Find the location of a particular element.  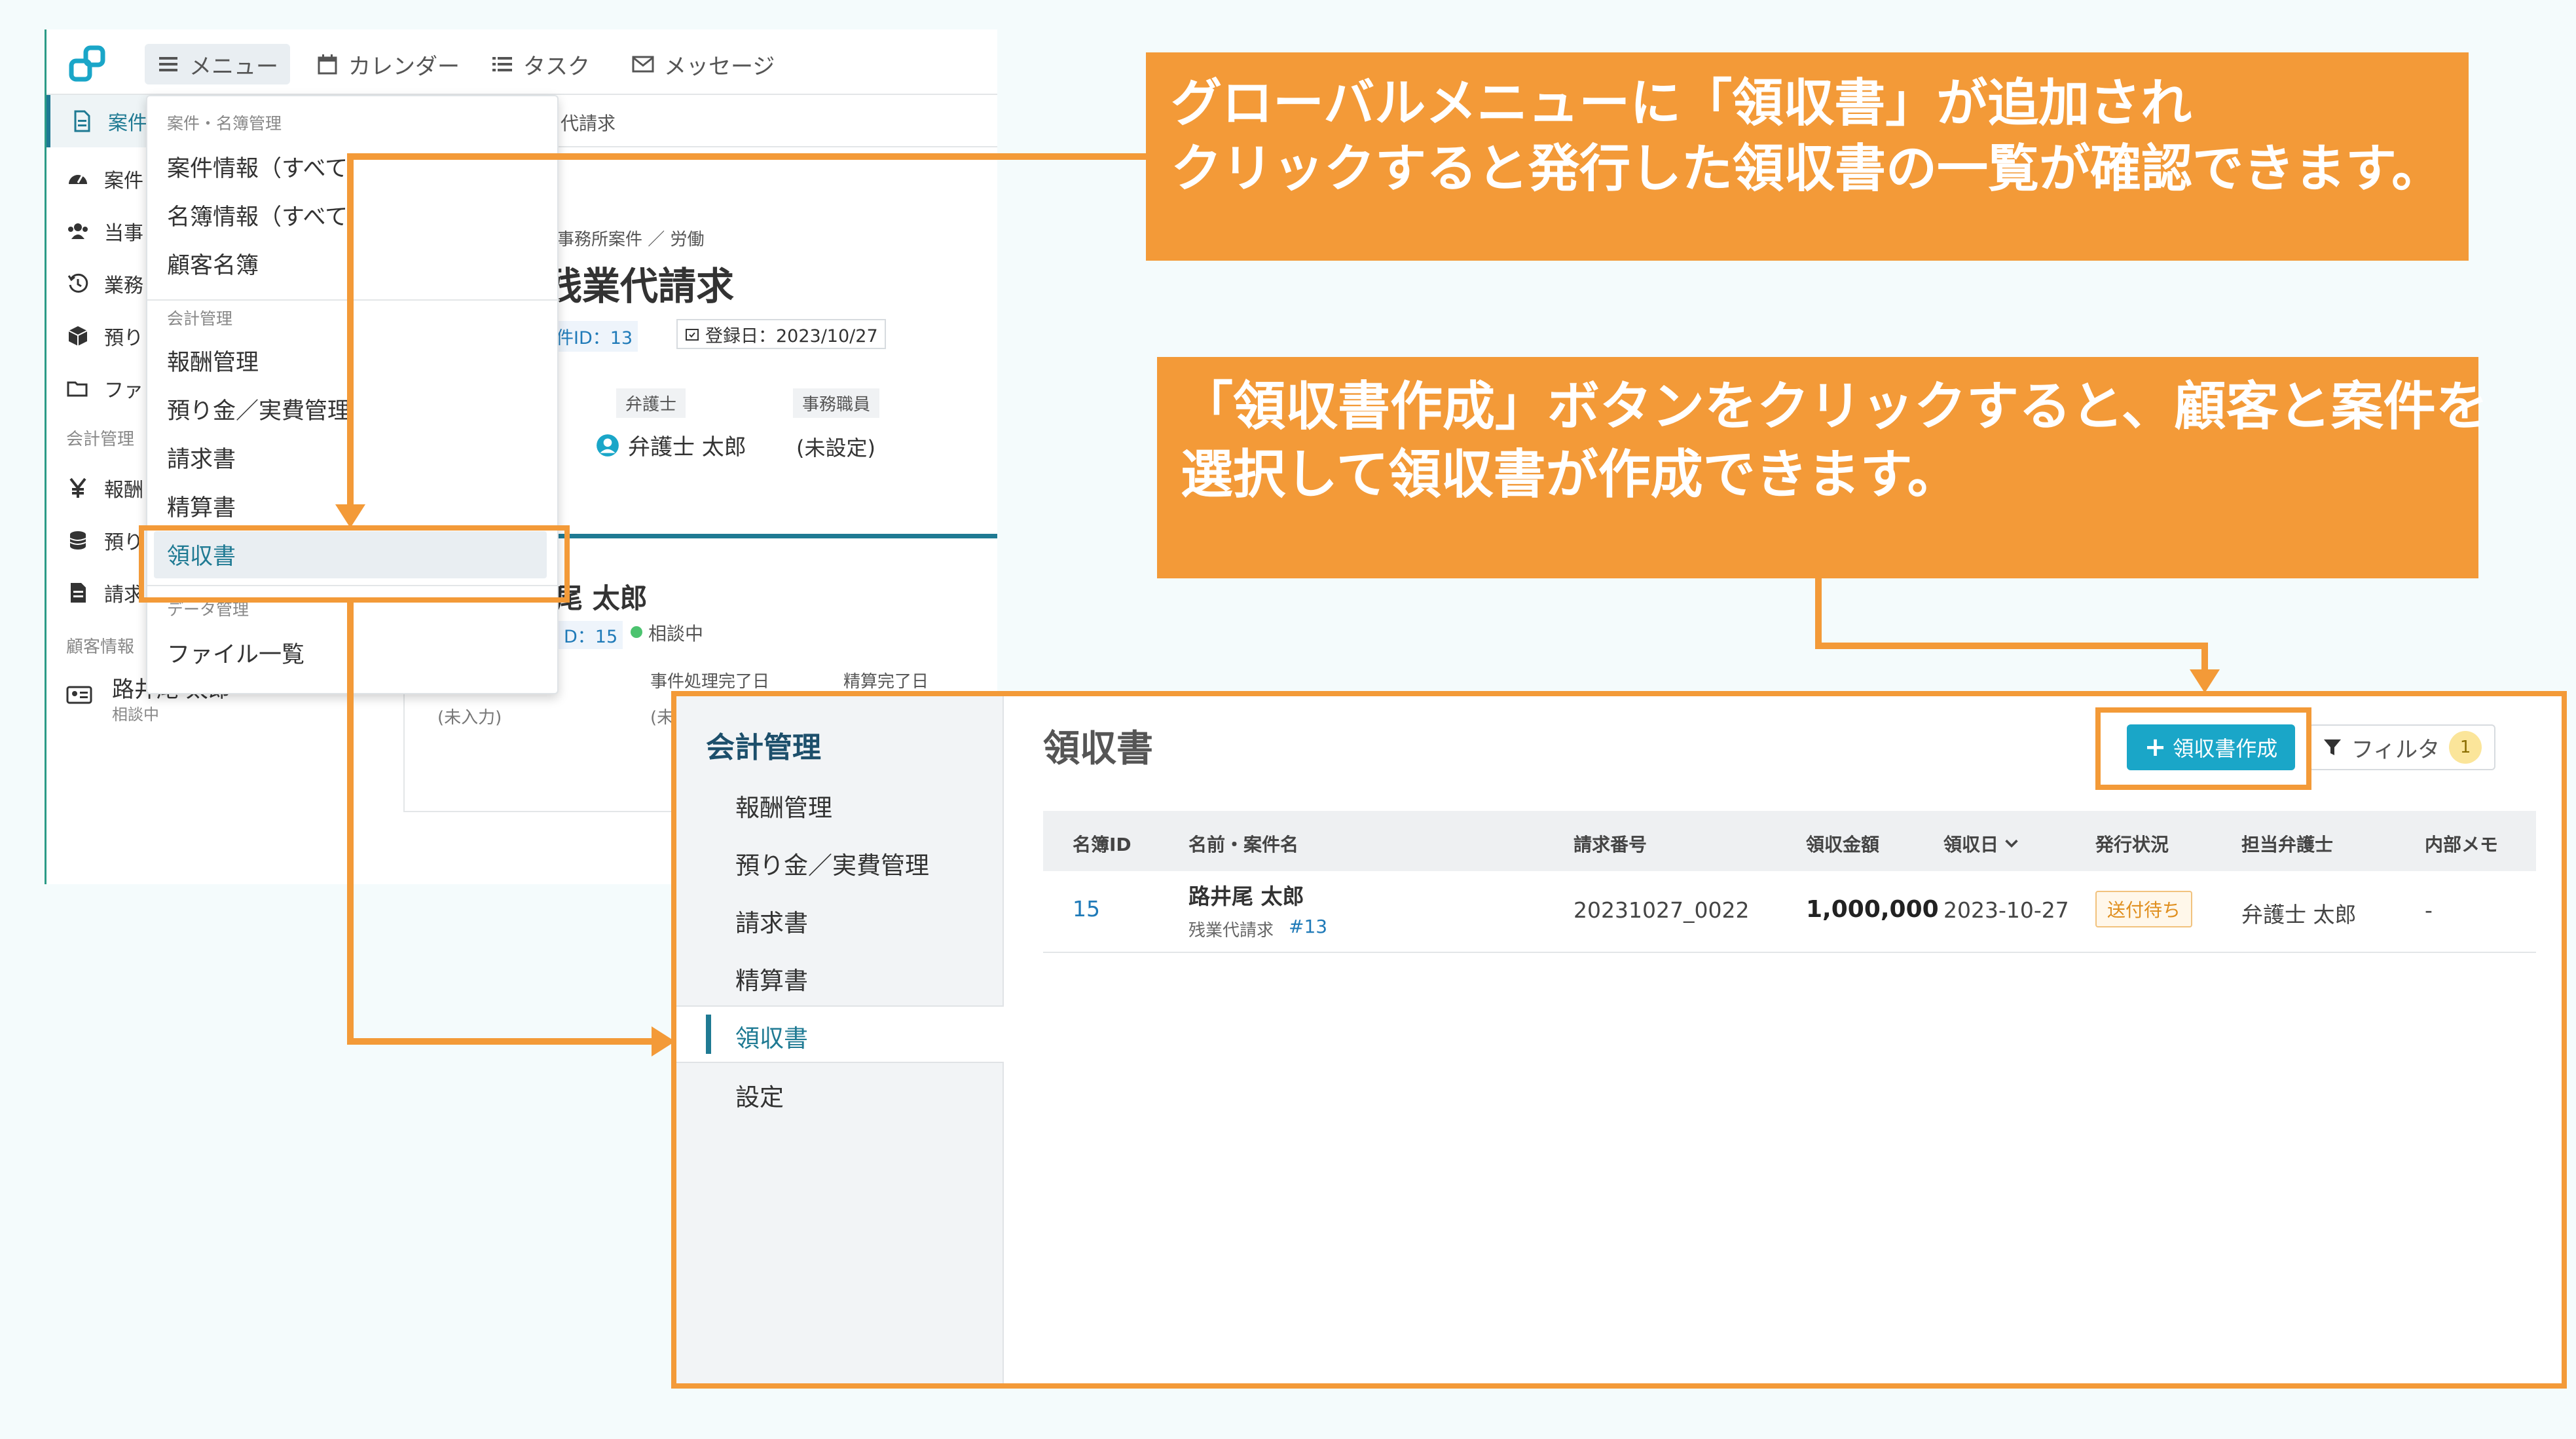

global-header: メニュー カレンダー タスク メッセージ is located at coordinates (521, 62).